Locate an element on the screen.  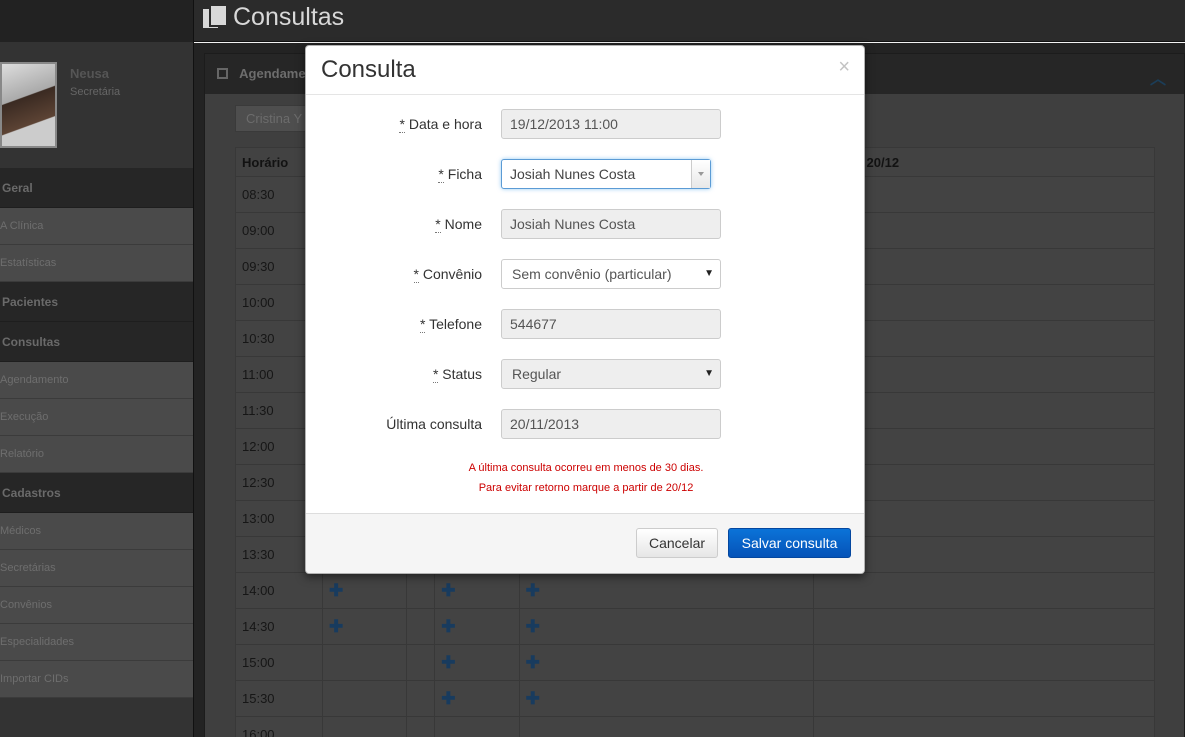
status-select: Regular ▼ is located at coordinates (611, 374).